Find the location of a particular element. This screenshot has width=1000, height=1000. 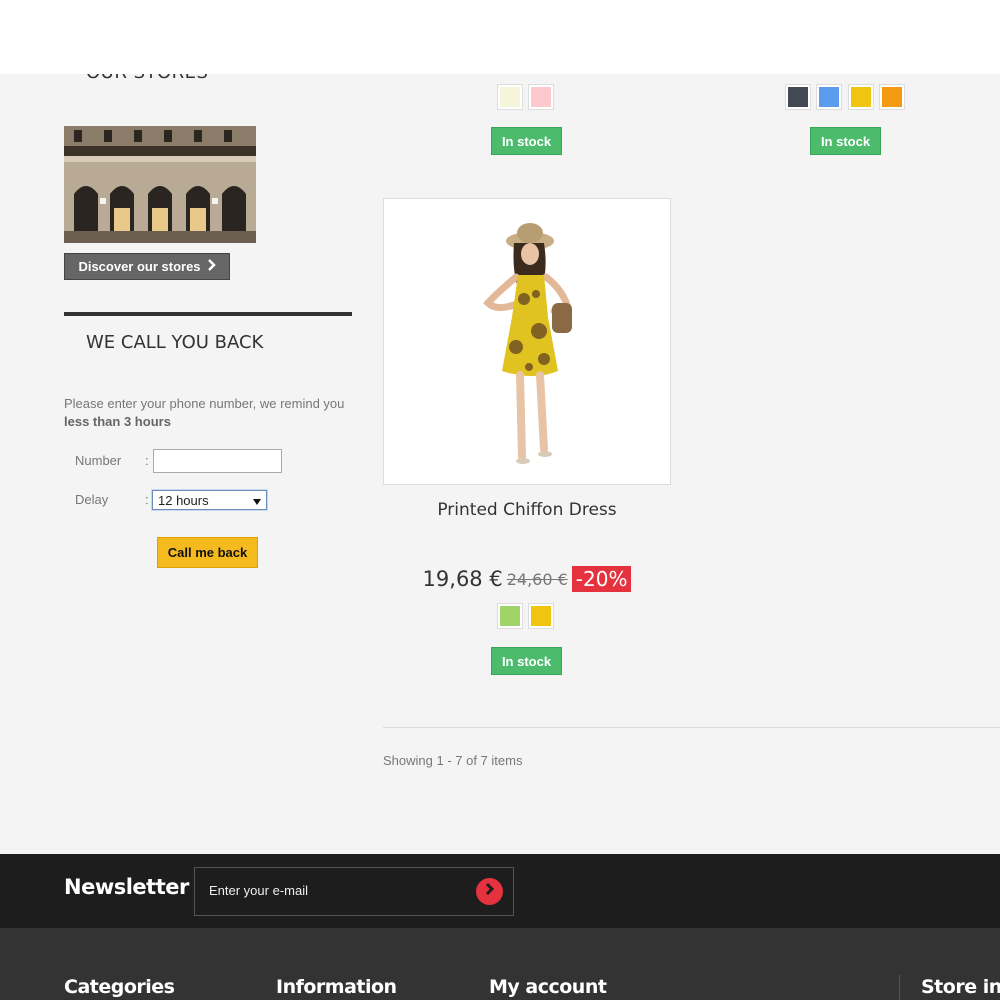

newsletter-title: Newsletter is located at coordinates (126, 887).